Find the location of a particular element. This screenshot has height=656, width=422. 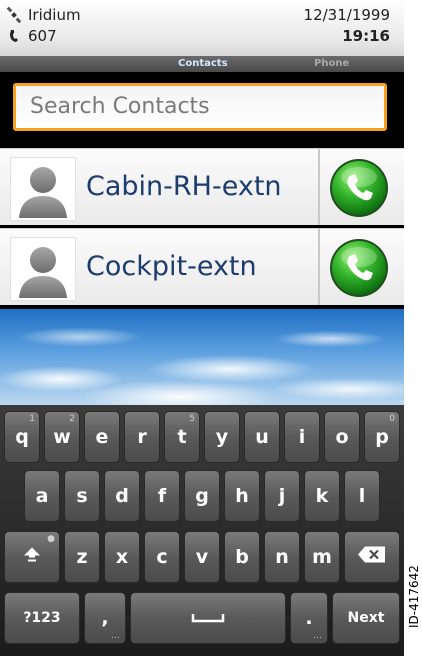

status-time: 19:16 is located at coordinates (366, 36).